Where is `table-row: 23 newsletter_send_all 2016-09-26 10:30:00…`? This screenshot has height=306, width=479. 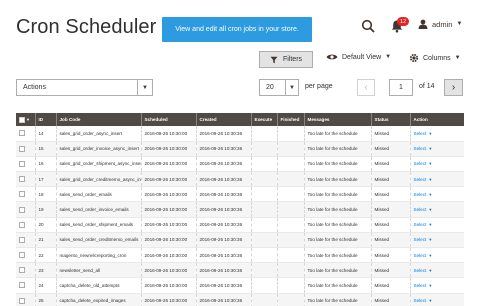
table-row: 23 newsletter_send_all 2016-09-26 10:30:00… is located at coordinates (240, 270).